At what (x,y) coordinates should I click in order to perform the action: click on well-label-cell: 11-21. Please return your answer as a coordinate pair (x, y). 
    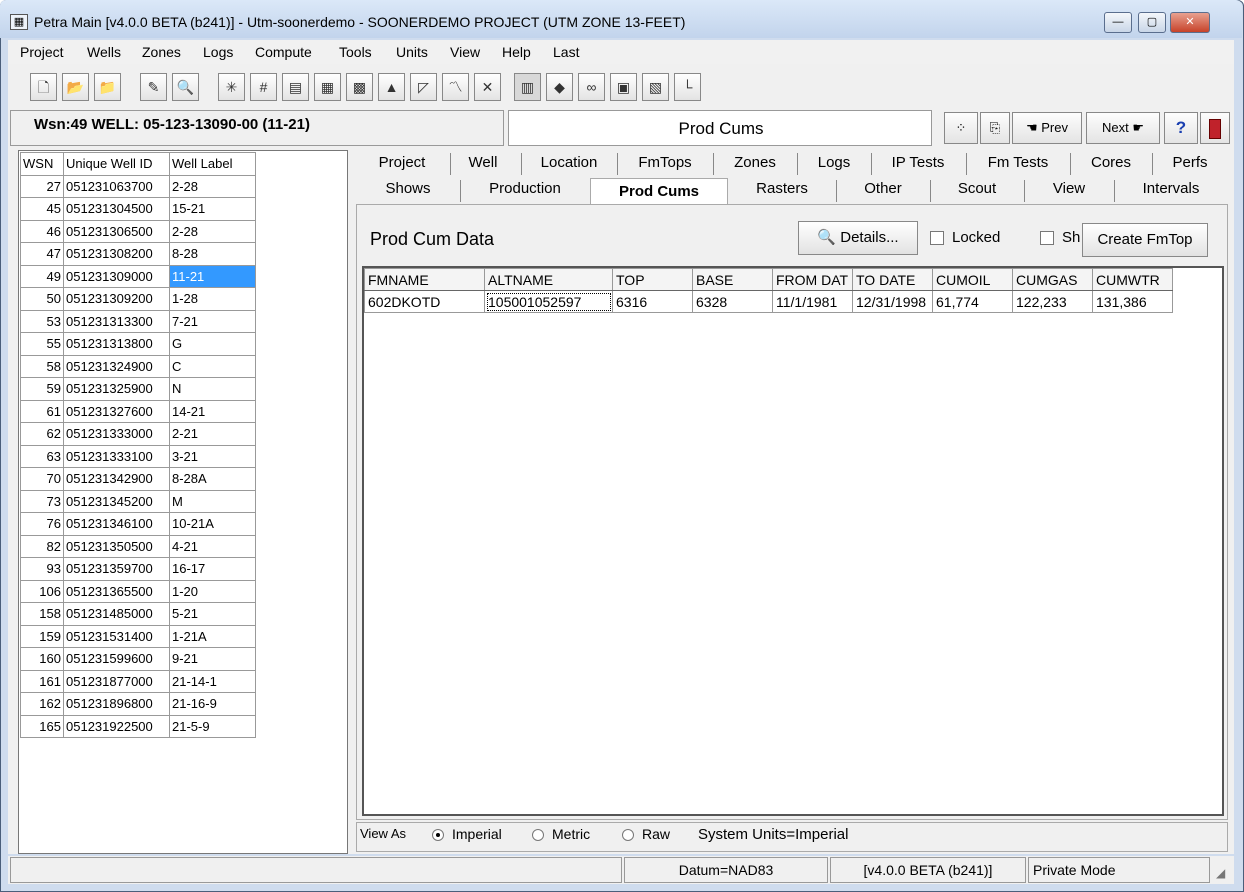
    Looking at the image, I should click on (212, 276).